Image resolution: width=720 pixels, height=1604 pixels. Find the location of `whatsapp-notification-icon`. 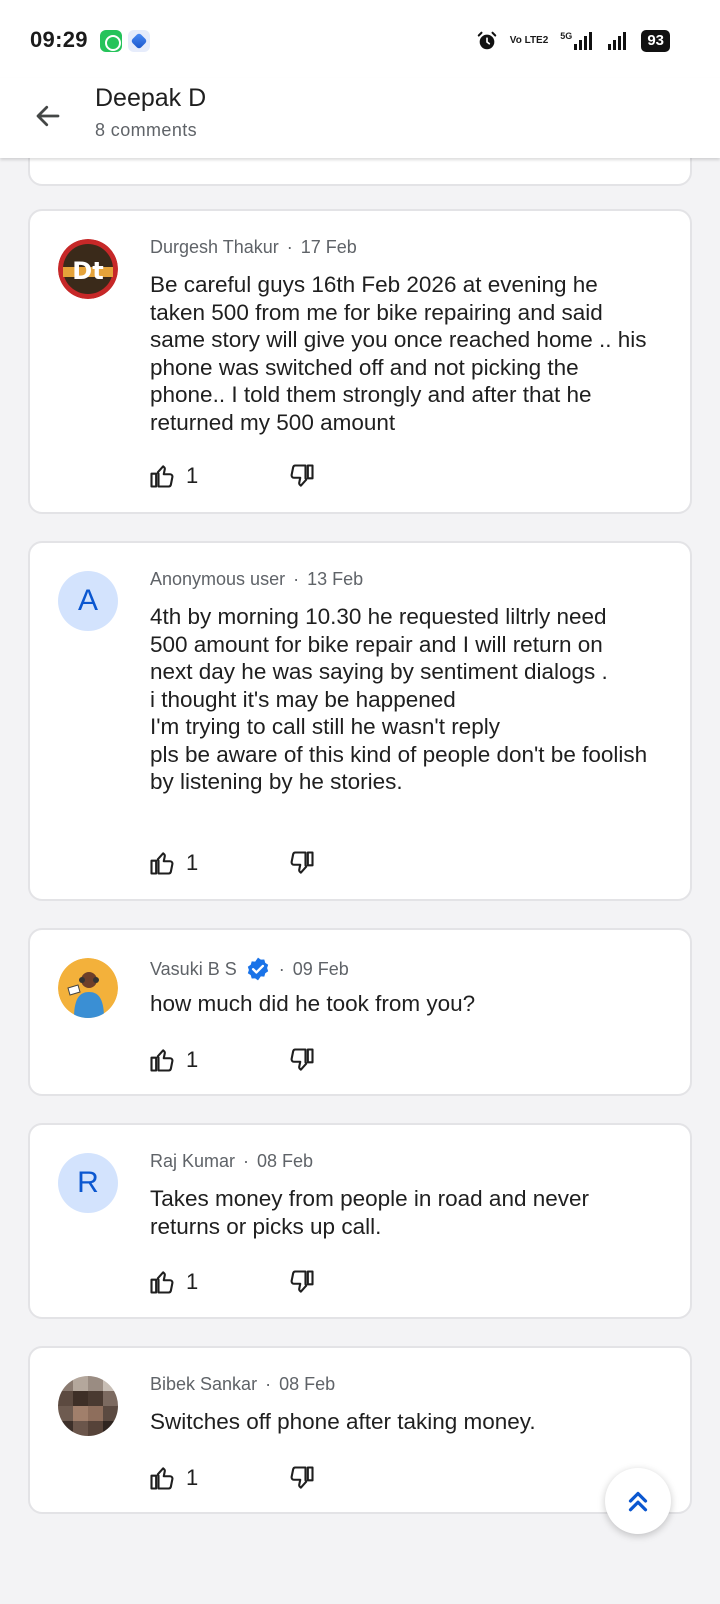

whatsapp-notification-icon is located at coordinates (111, 41).